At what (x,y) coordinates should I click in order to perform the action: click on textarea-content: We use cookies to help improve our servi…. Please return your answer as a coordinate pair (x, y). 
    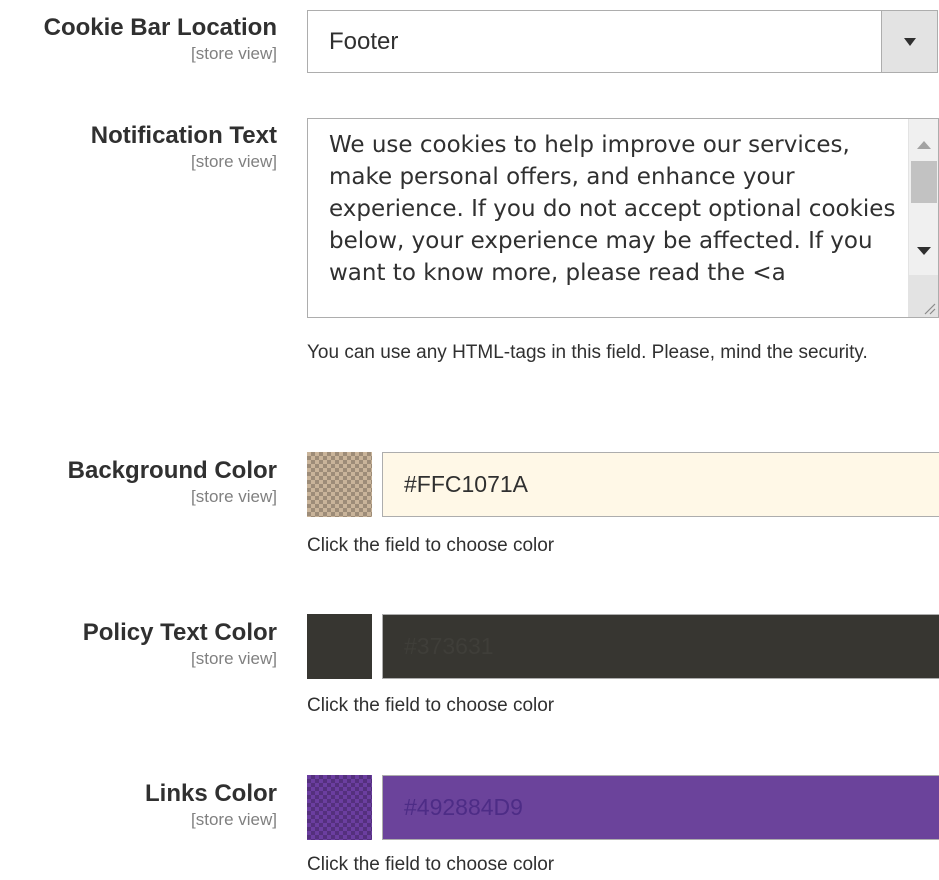
    Looking at the image, I should click on (612, 209).